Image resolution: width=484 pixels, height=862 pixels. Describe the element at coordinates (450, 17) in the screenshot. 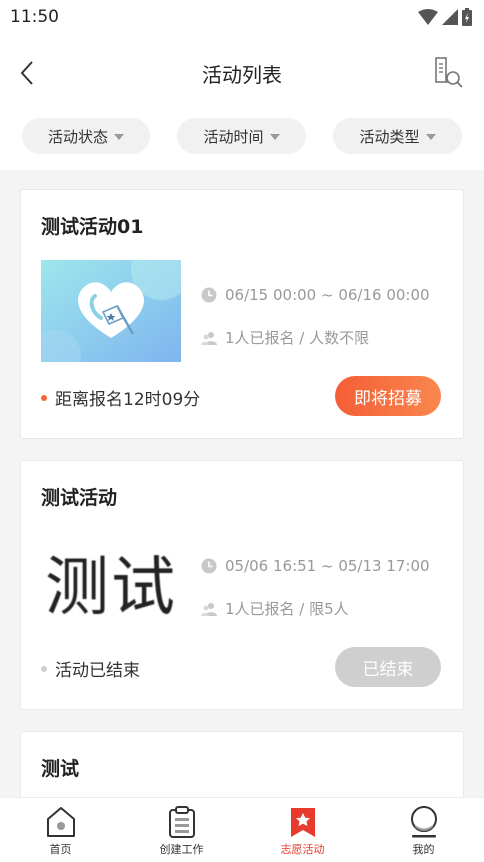

I see `signal-icon` at that location.